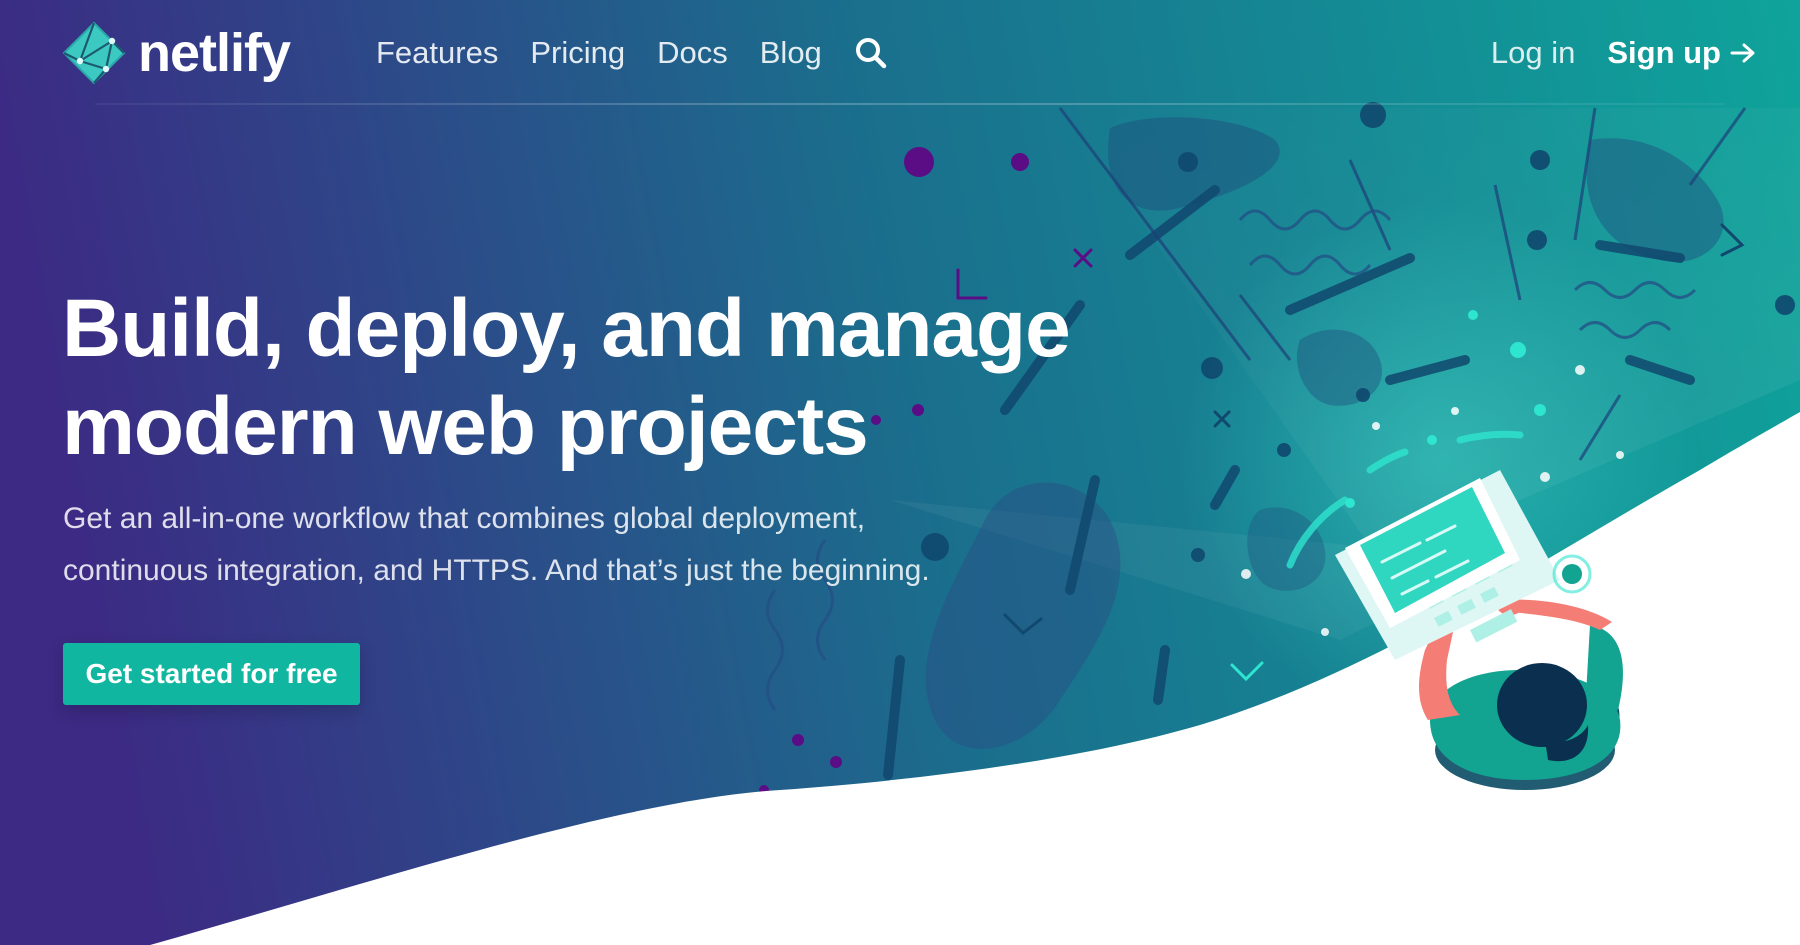  What do you see at coordinates (437, 53) in the screenshot?
I see `nav-link-features: Features` at bounding box center [437, 53].